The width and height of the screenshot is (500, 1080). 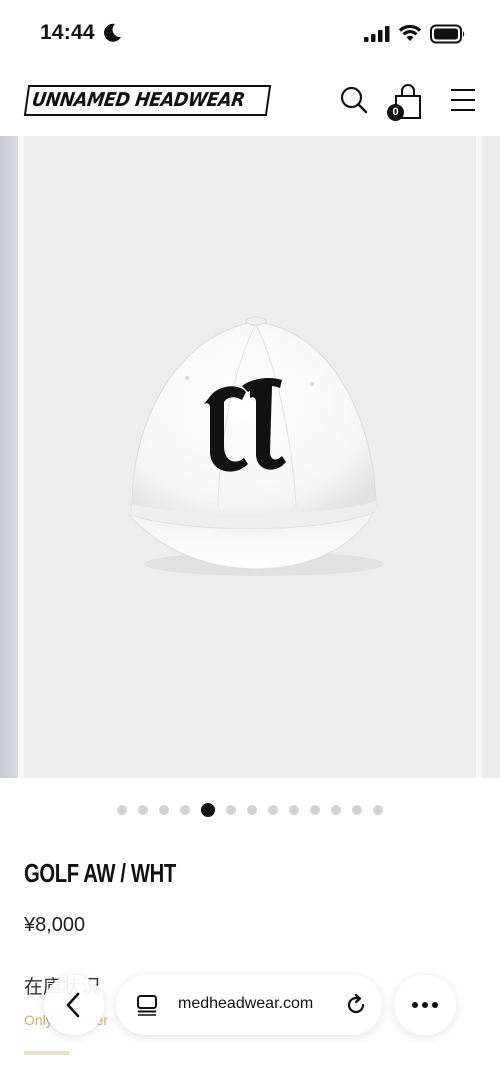 What do you see at coordinates (246, 1003) in the screenshot?
I see `address-bar-url: medheadwear.com` at bounding box center [246, 1003].